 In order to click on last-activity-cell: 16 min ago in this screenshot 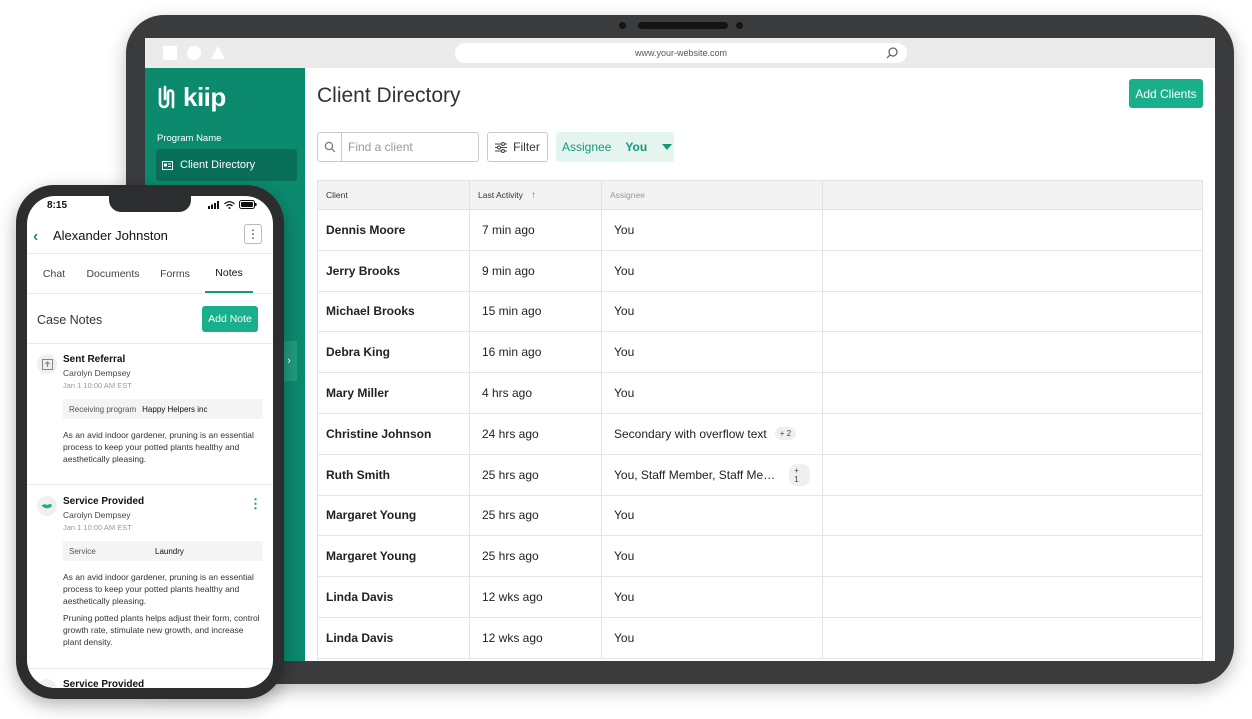, I will do `click(536, 352)`.